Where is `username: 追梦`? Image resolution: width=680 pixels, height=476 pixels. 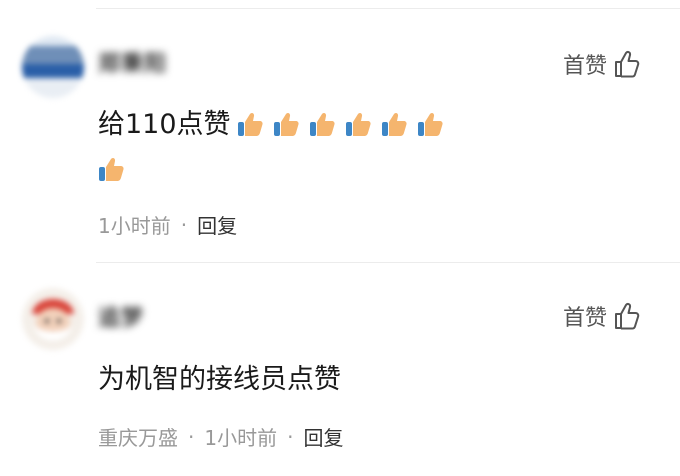 username: 追梦 is located at coordinates (121, 319).